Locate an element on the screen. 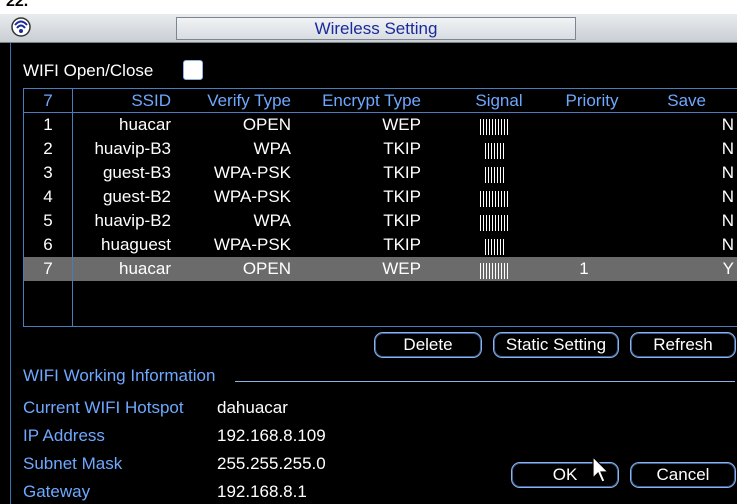 The height and width of the screenshot is (504, 737). header-ssid: SSID is located at coordinates (151, 100).